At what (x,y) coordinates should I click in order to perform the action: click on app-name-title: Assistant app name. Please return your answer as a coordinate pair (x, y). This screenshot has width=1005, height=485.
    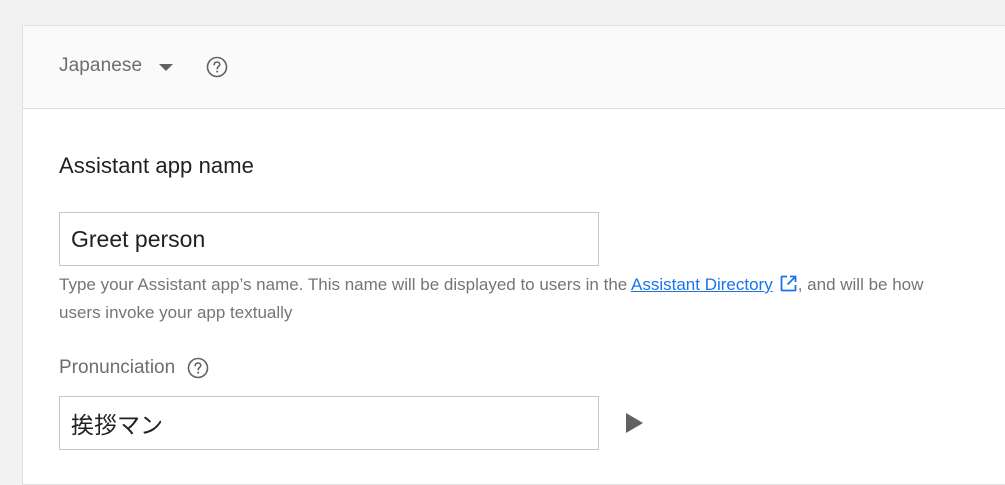
    Looking at the image, I should click on (157, 165).